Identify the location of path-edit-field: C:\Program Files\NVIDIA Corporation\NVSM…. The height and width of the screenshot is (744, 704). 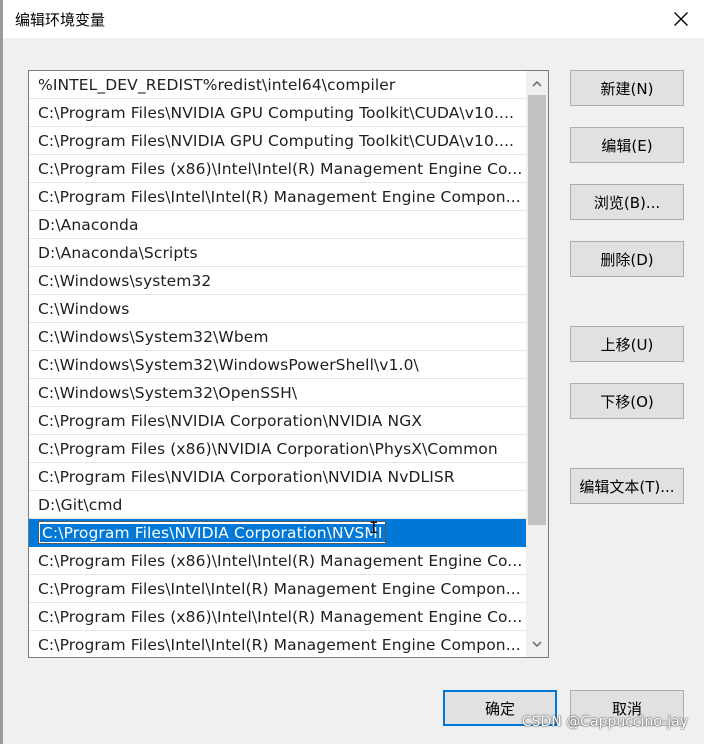
(212, 531).